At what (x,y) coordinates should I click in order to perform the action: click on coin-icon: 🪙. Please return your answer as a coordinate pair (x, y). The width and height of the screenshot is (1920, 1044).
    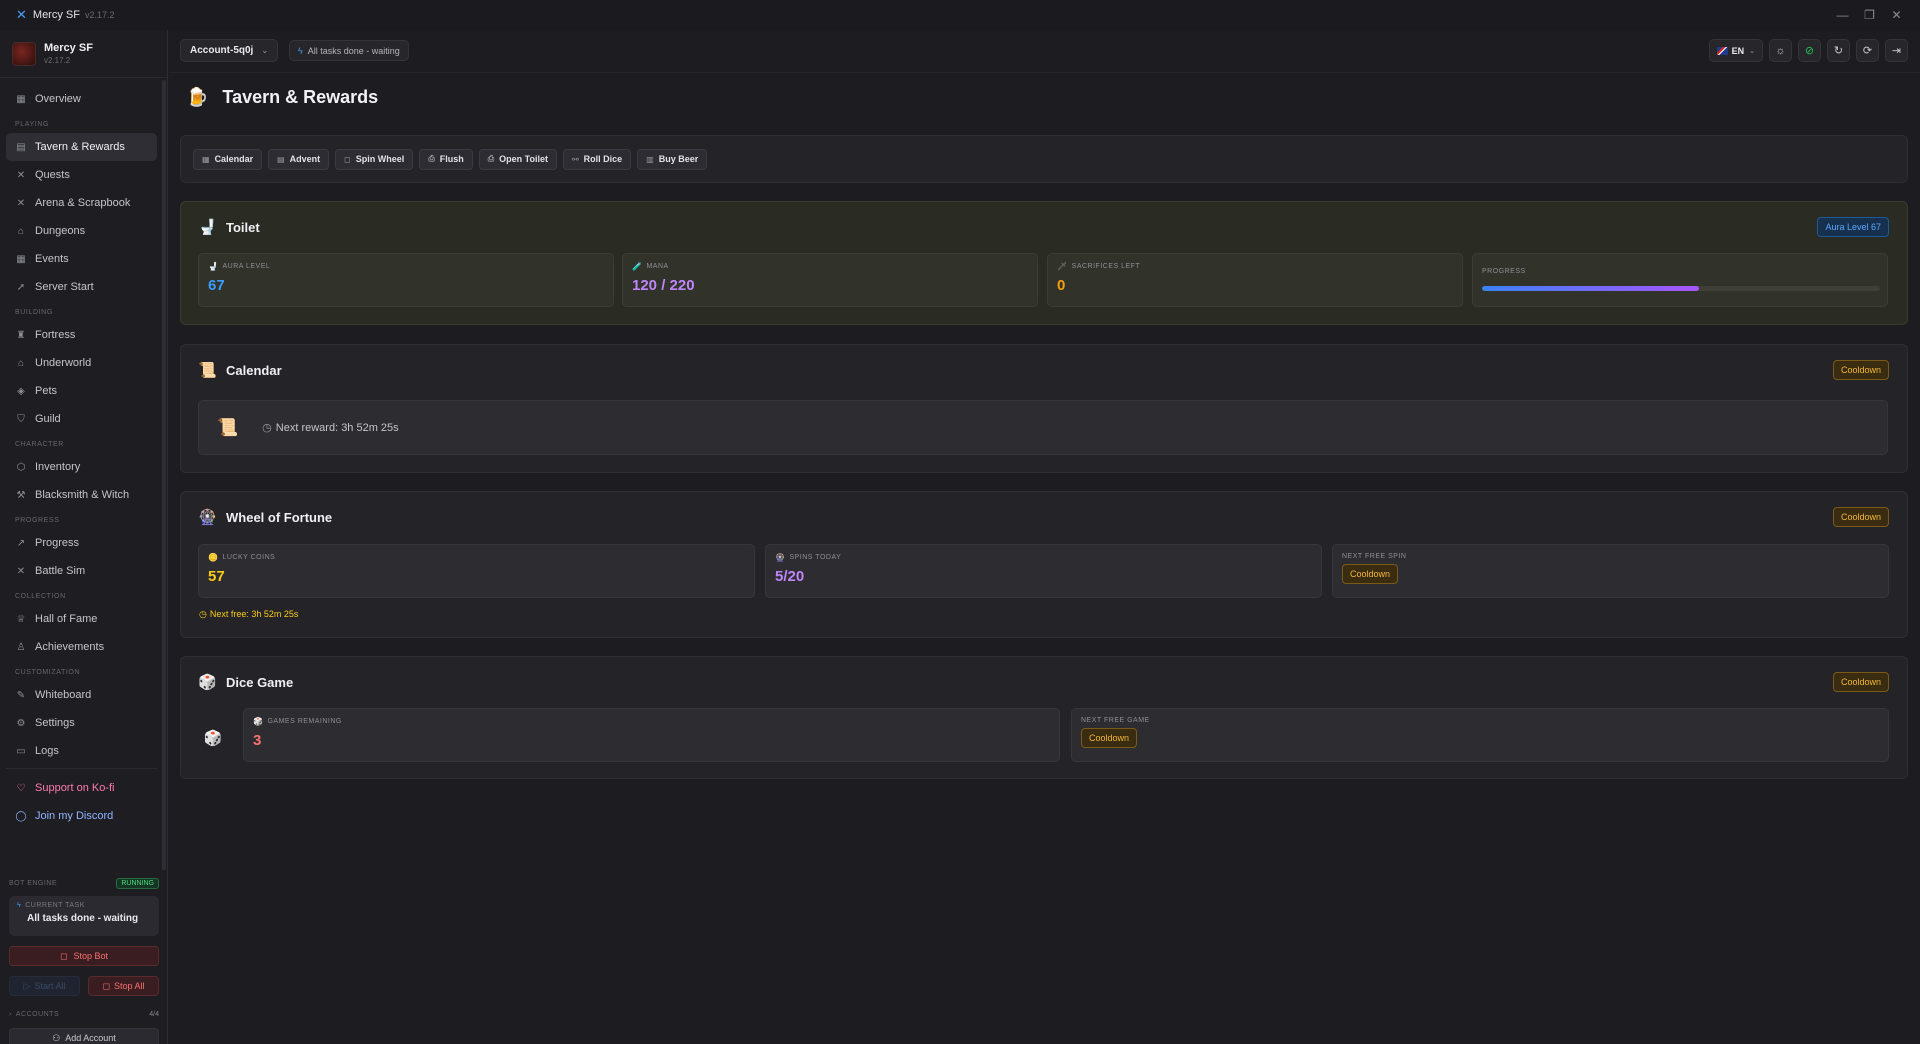
    Looking at the image, I should click on (213, 557).